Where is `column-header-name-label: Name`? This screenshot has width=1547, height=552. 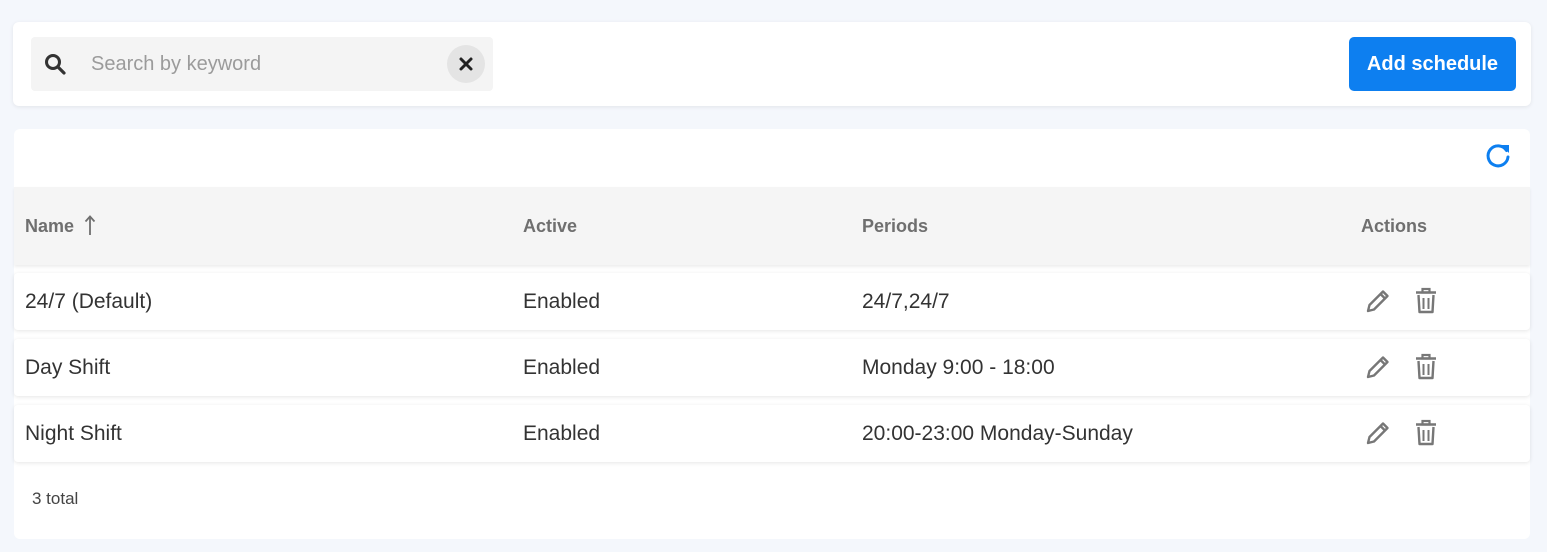 column-header-name-label: Name is located at coordinates (50, 226).